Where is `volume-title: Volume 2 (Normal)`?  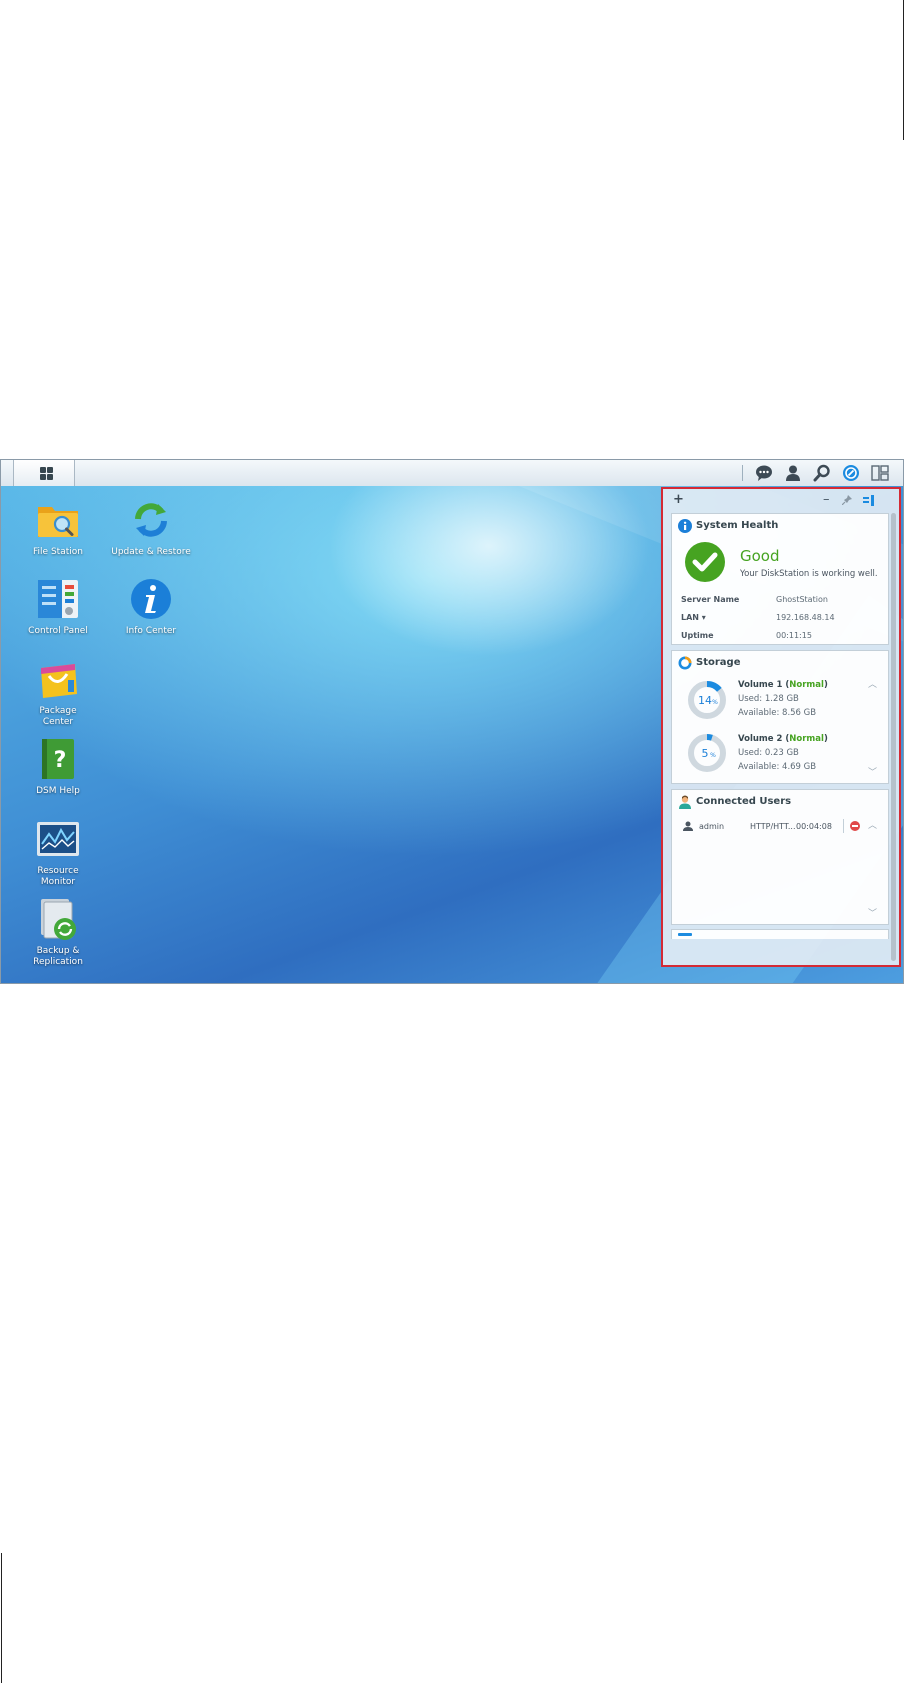 volume-title: Volume 2 (Normal) is located at coordinates (783, 739).